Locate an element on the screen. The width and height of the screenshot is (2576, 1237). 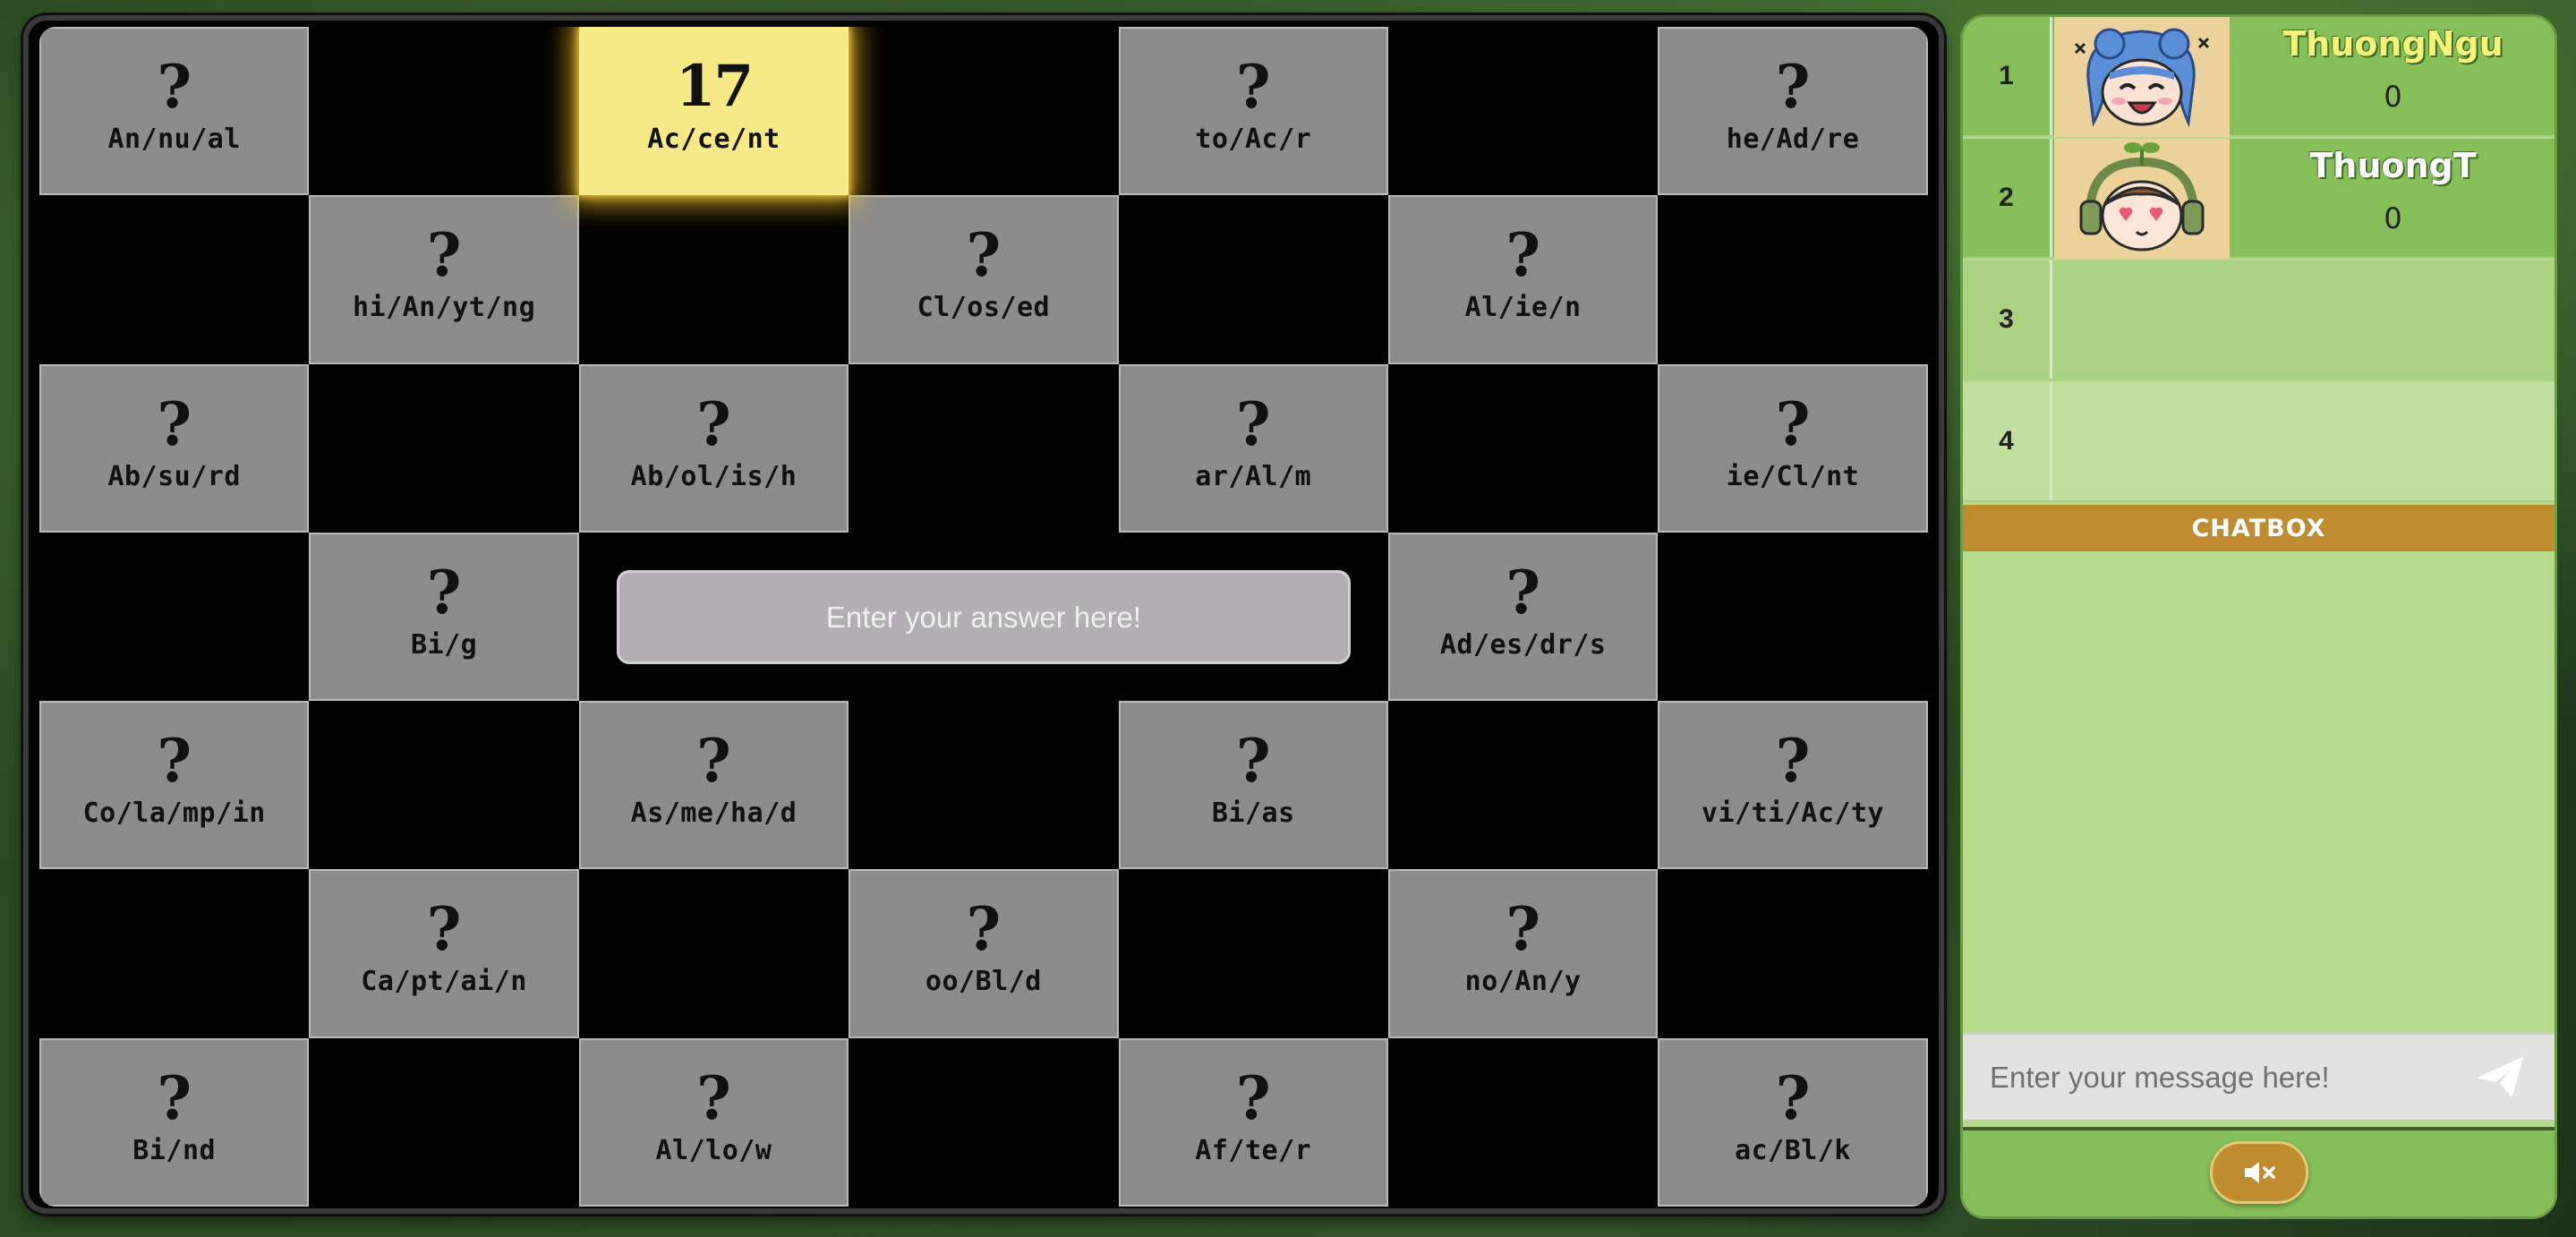
word-tile: ? Cl/os/ed is located at coordinates (984, 279).